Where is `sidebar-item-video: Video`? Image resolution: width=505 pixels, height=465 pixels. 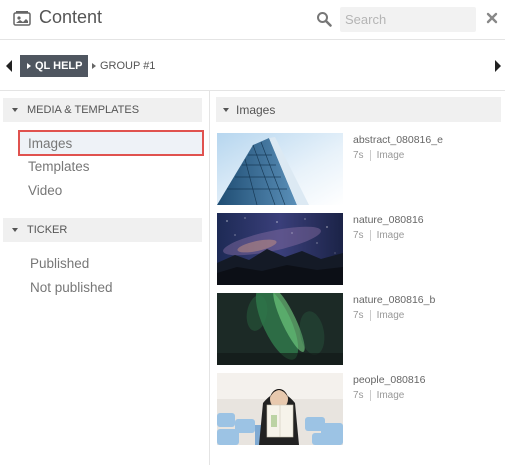 sidebar-item-video: Video is located at coordinates (45, 190).